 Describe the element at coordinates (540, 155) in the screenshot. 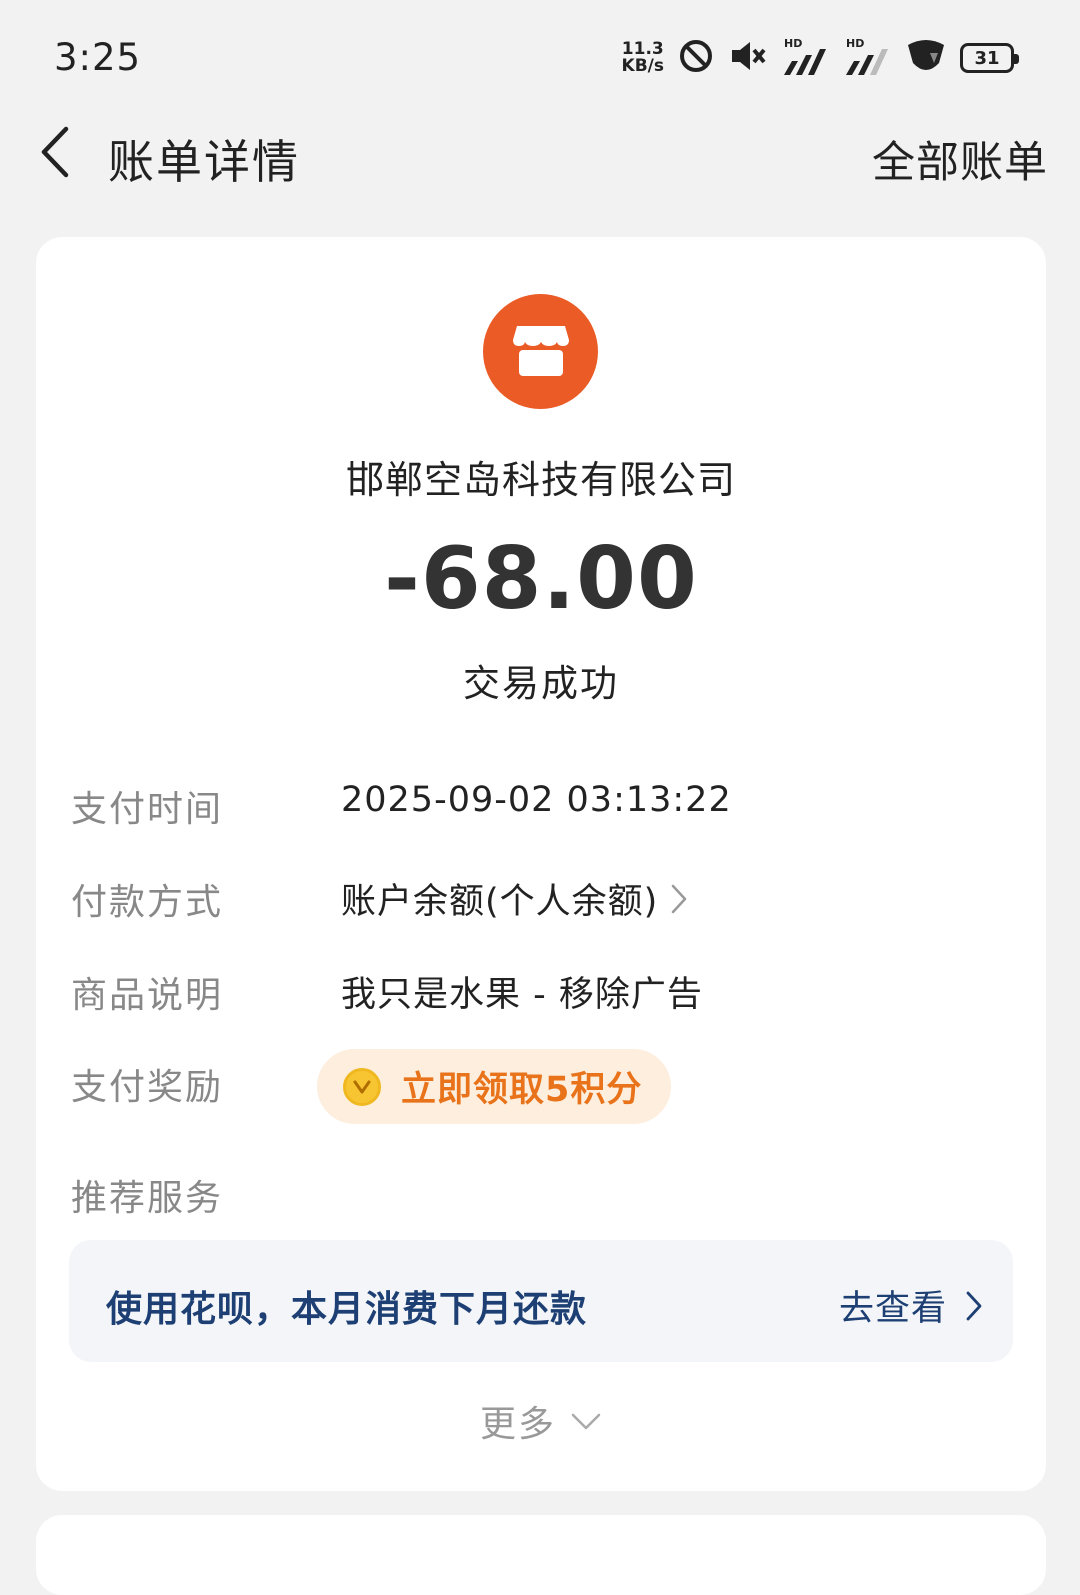

I see `nav-bar: 账单详情 全部账单` at that location.